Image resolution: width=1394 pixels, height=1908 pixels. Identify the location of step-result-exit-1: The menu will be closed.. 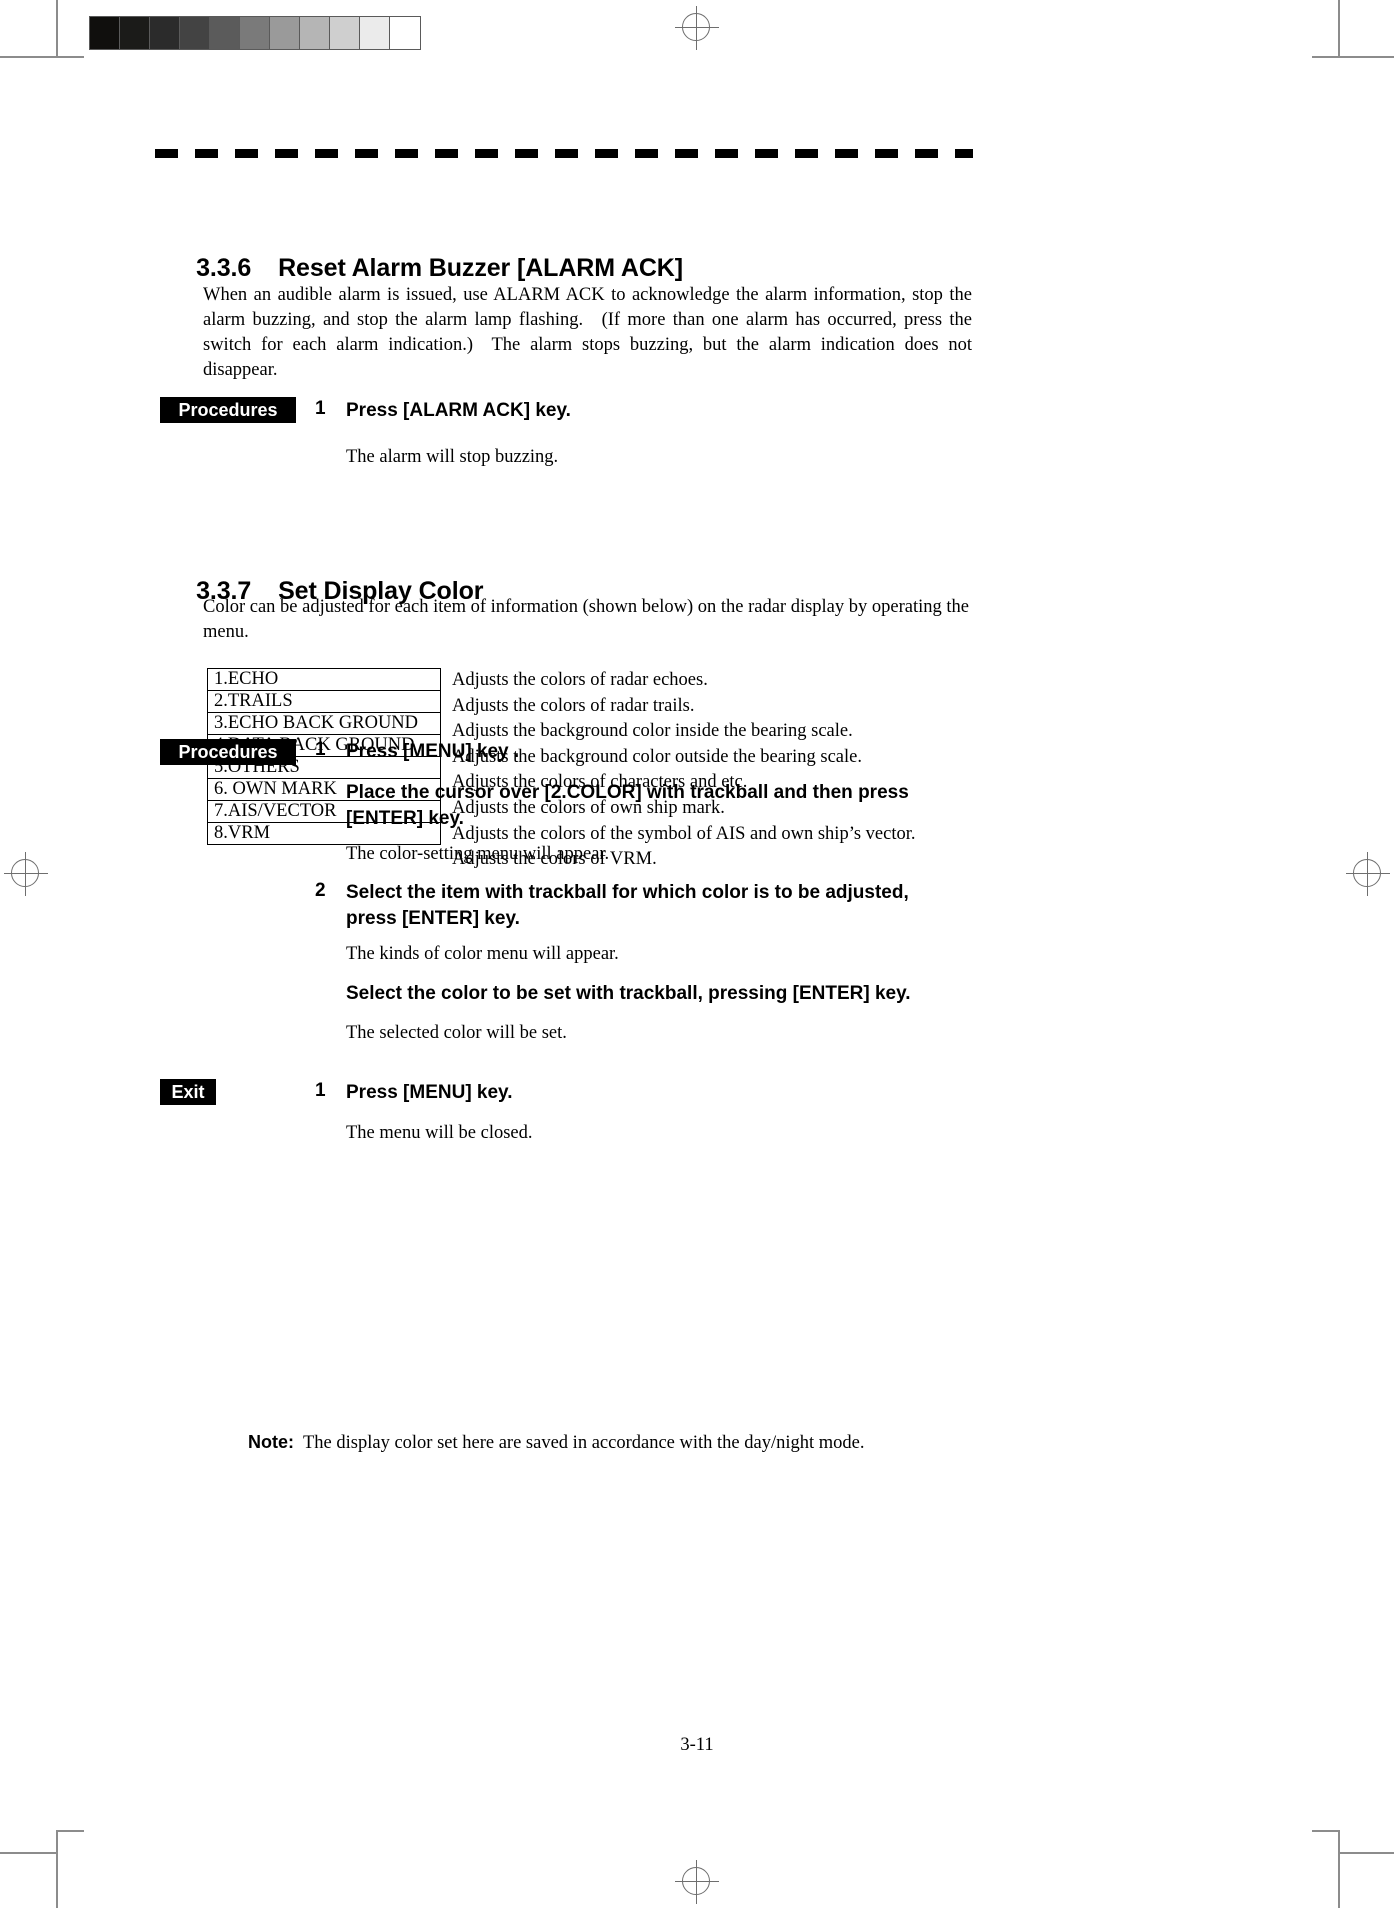
(439, 1133).